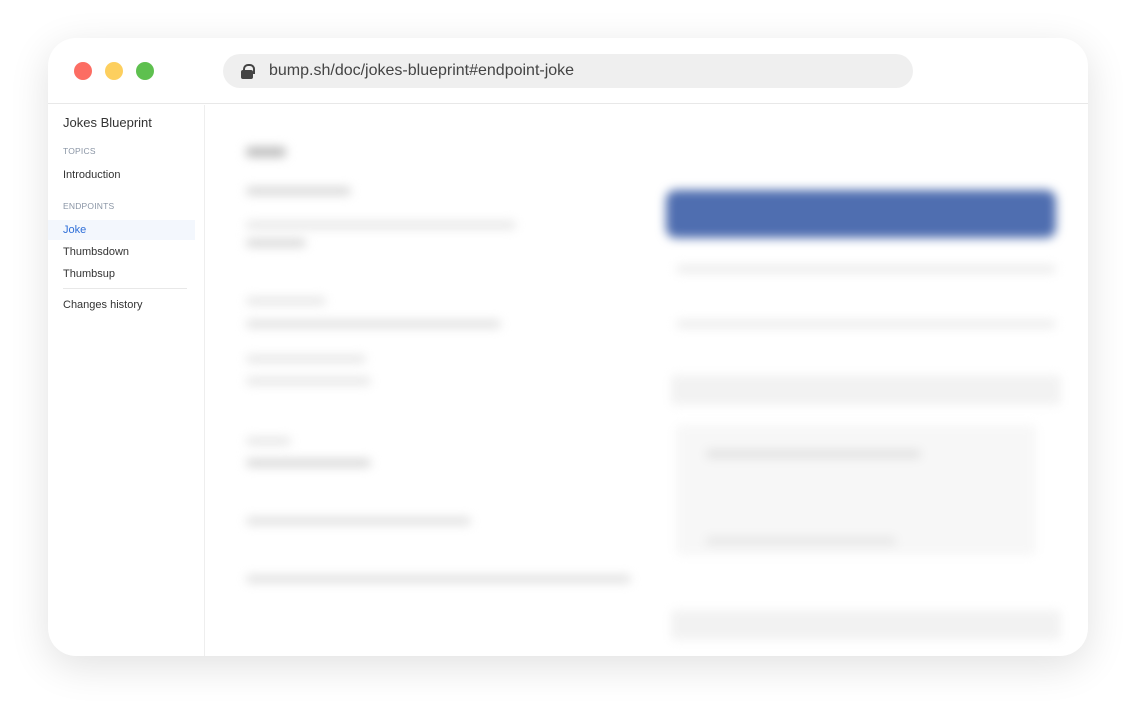 The width and height of the screenshot is (1136, 712). I want to click on sidebar-title: Jokes Blueprint, so click(126, 122).